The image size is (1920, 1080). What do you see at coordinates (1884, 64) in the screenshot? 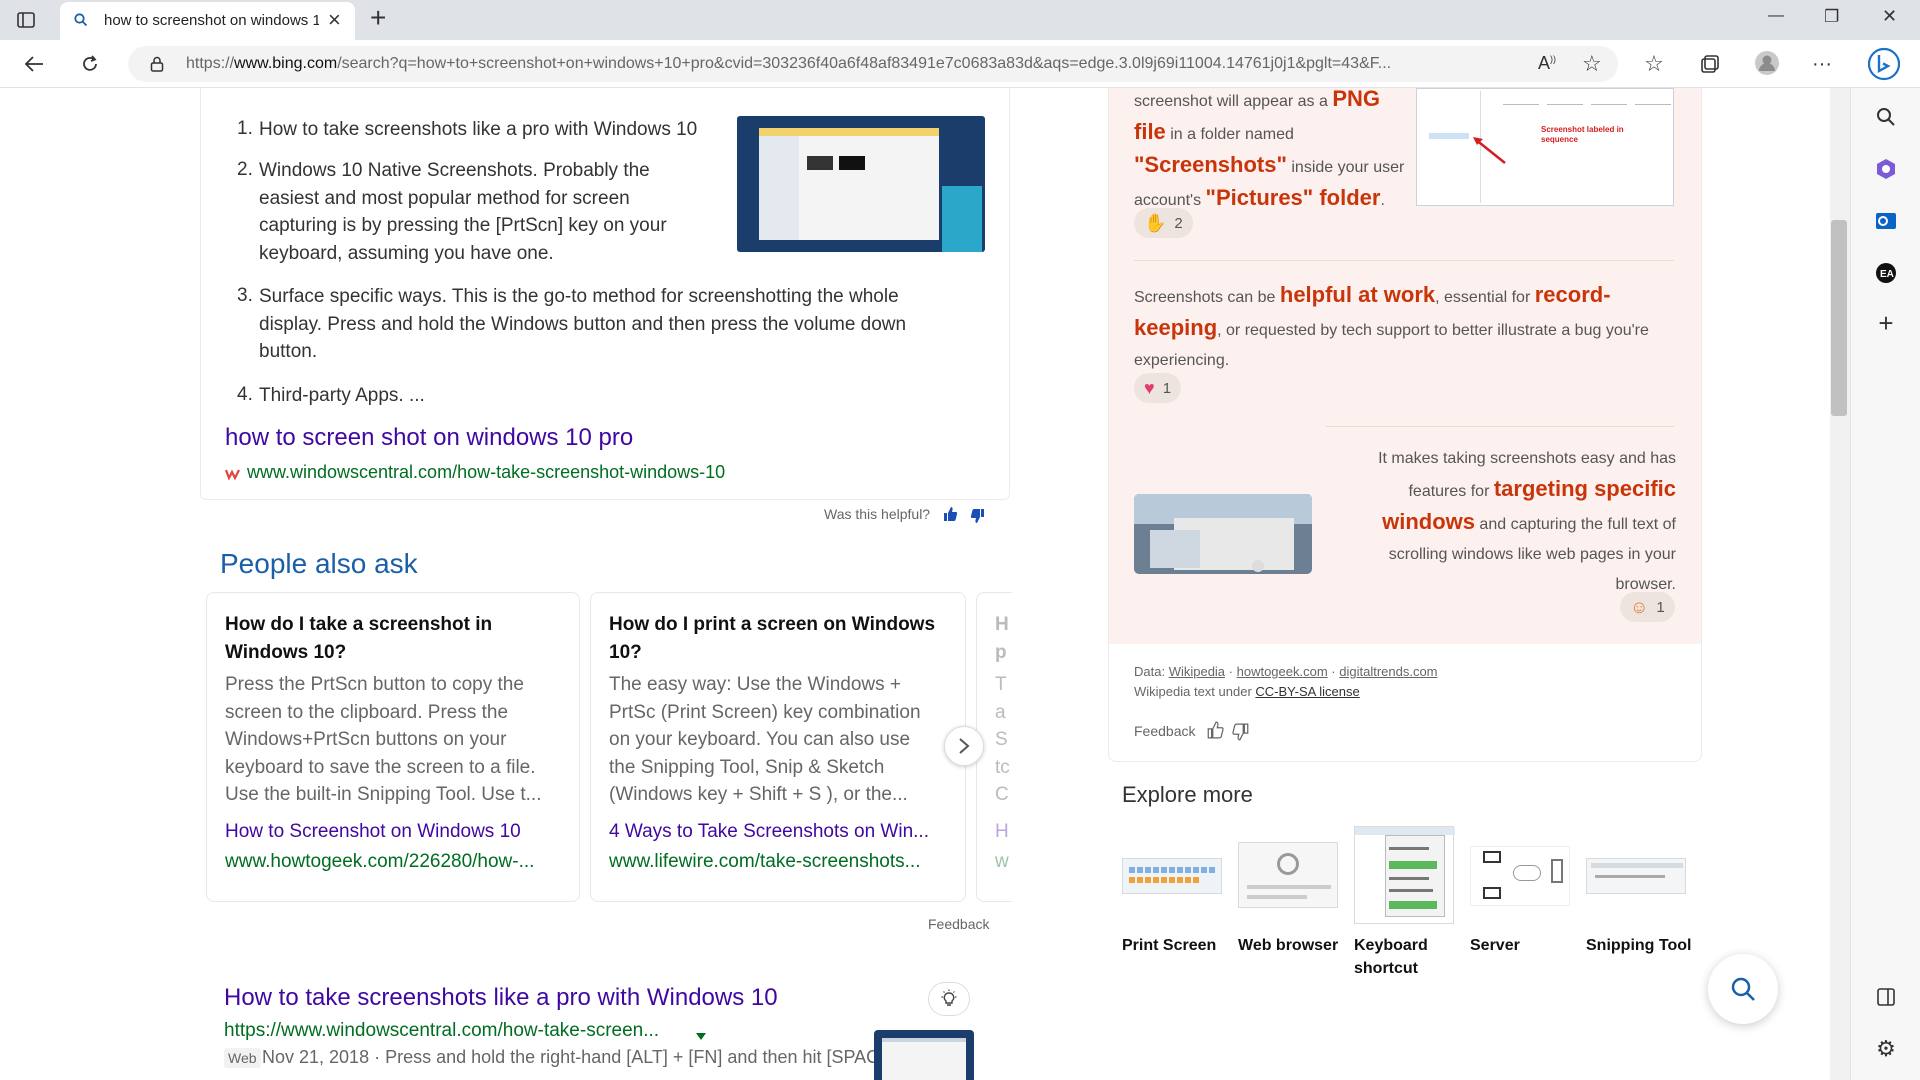
I see `bing-copilot-icon` at bounding box center [1884, 64].